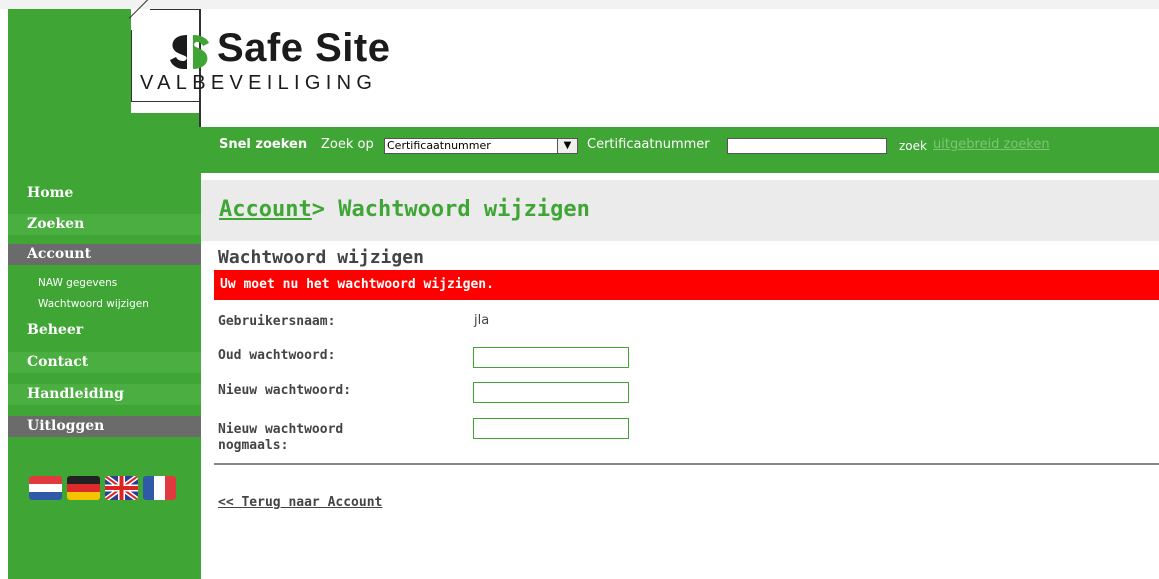 This screenshot has height=579, width=1159. What do you see at coordinates (347, 144) in the screenshot?
I see `search-by-label: Zoek op` at bounding box center [347, 144].